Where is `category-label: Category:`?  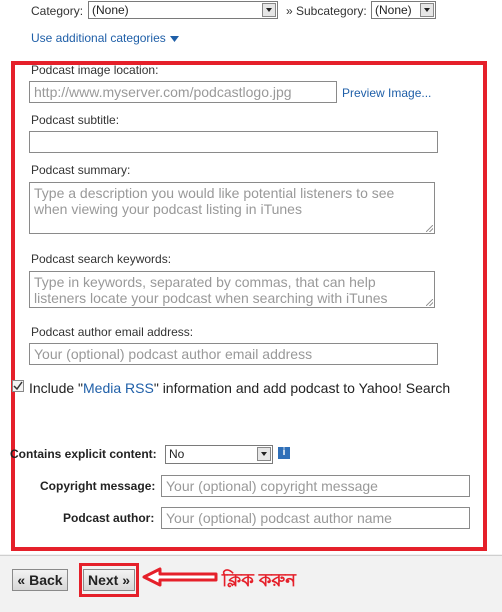 category-label: Category: is located at coordinates (57, 11).